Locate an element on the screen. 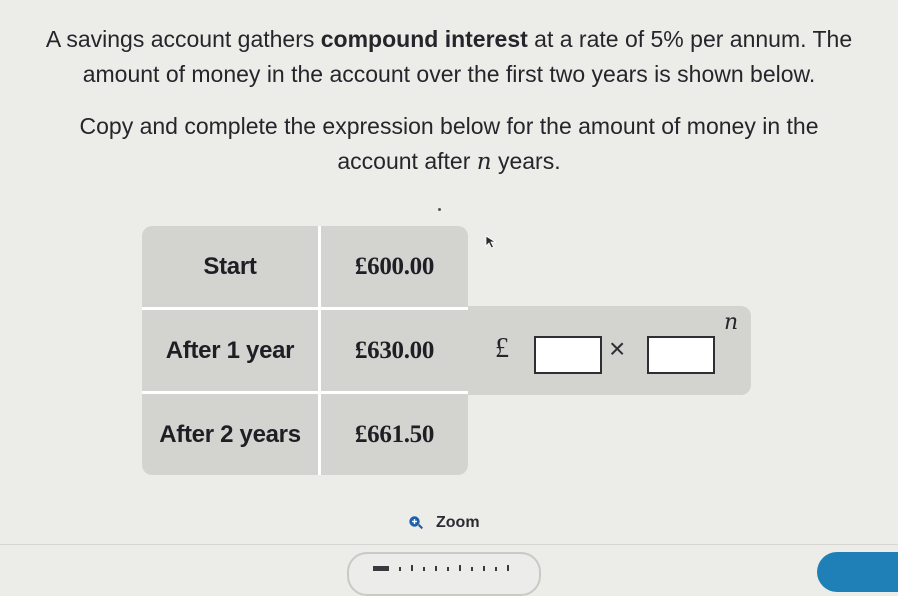 This screenshot has height=596, width=898. question-line-4: account after n years. is located at coordinates (449, 161).